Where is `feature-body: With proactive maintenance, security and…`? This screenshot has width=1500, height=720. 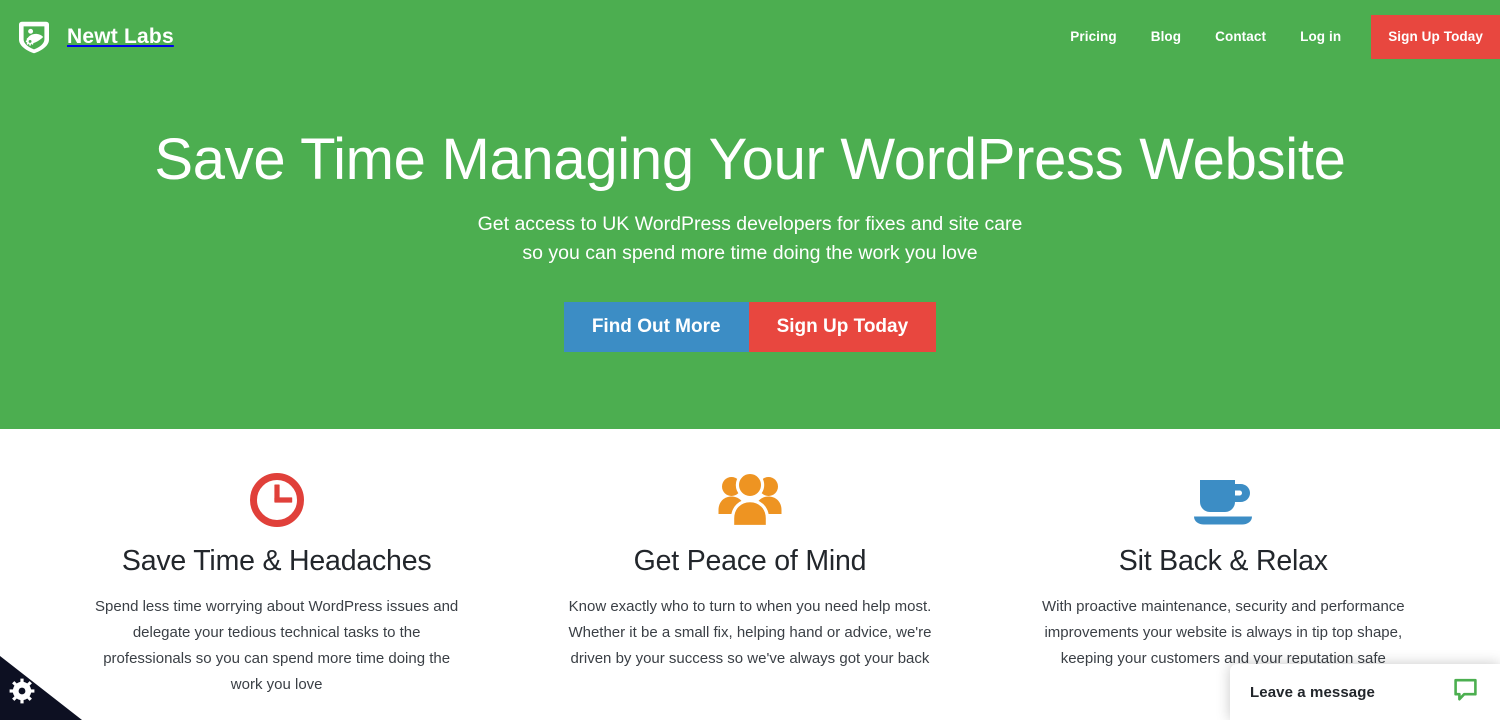
feature-body: With proactive maintenance, security and… is located at coordinates (1223, 632).